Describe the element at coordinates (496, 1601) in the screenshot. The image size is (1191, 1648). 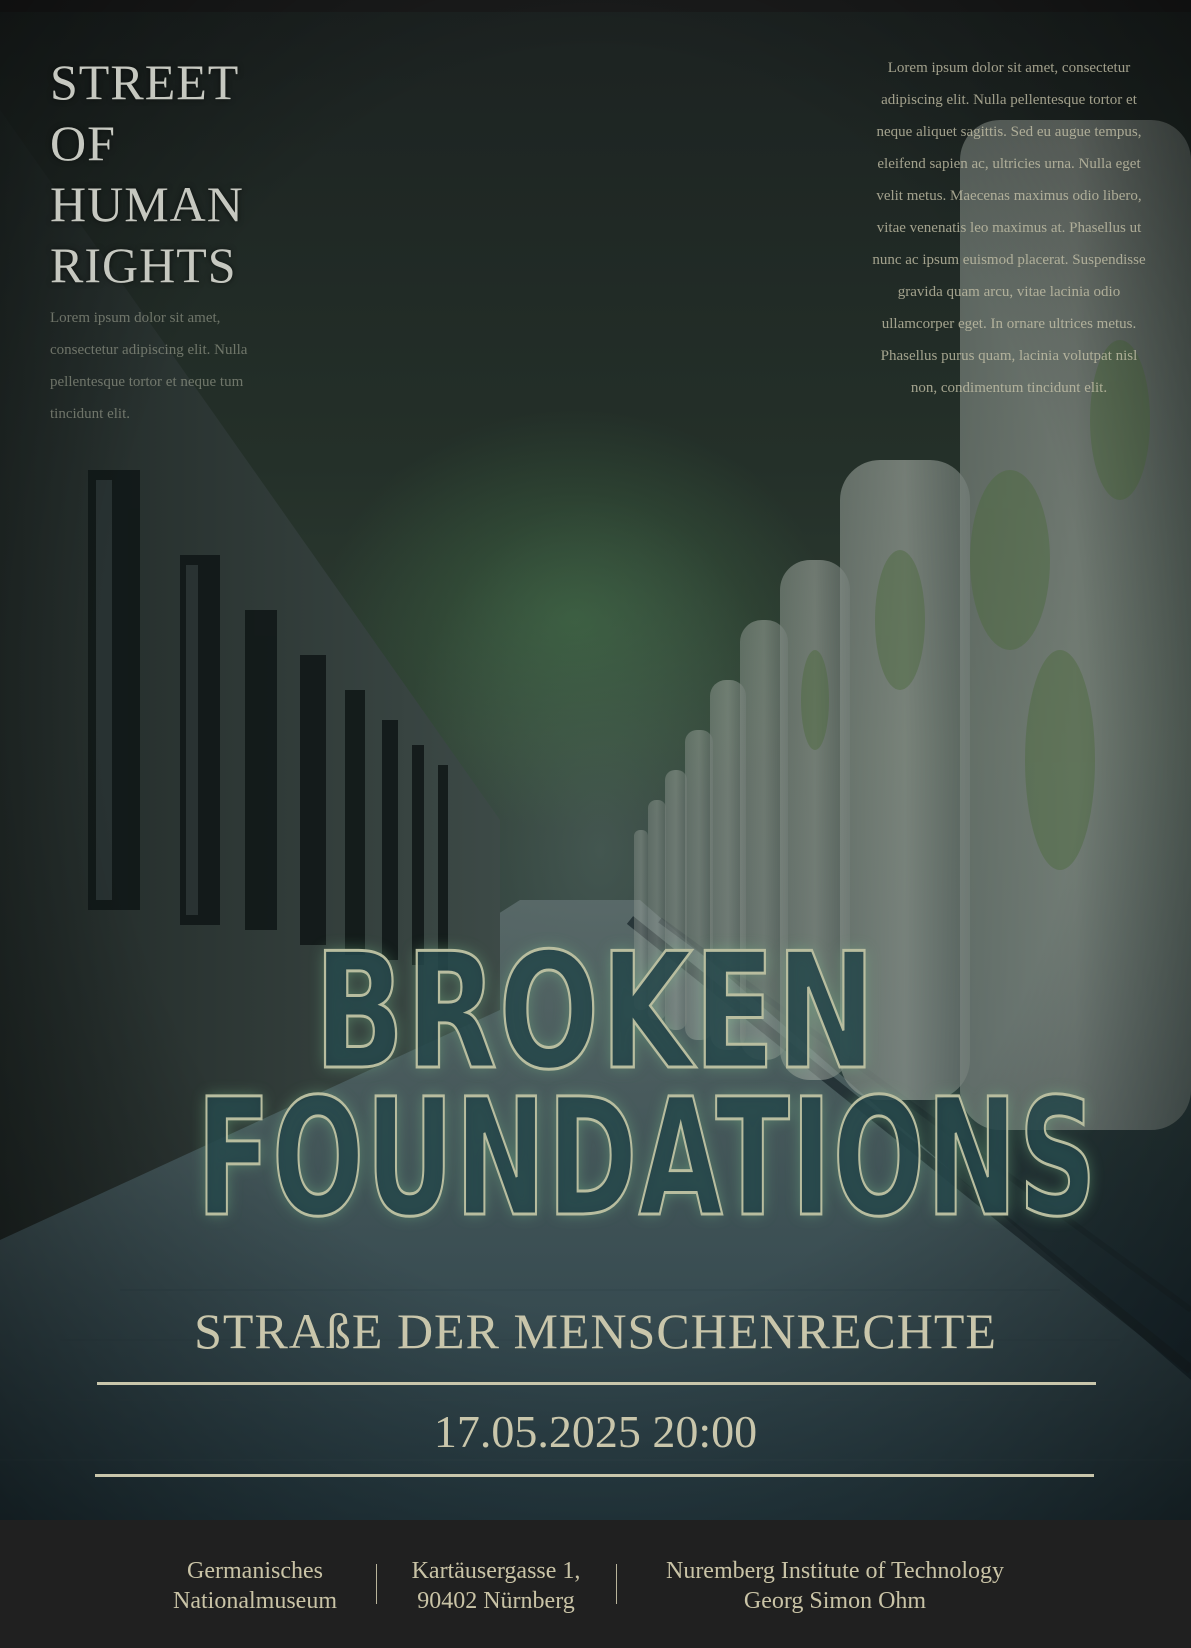
I see `footer-address-line: 90402 Nürnberg` at that location.